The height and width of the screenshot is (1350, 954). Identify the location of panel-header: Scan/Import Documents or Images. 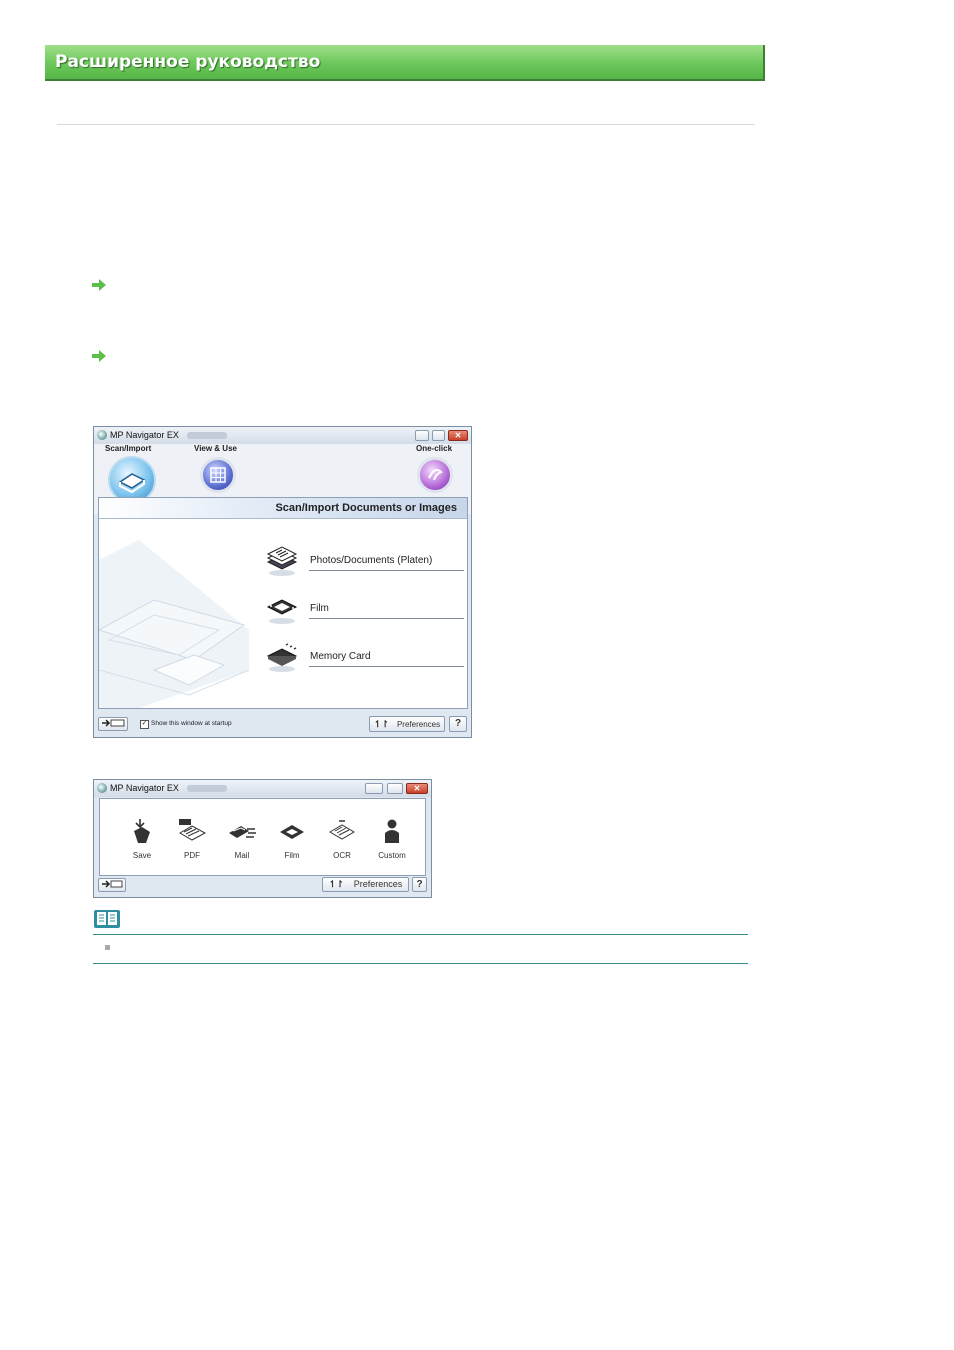
(283, 508).